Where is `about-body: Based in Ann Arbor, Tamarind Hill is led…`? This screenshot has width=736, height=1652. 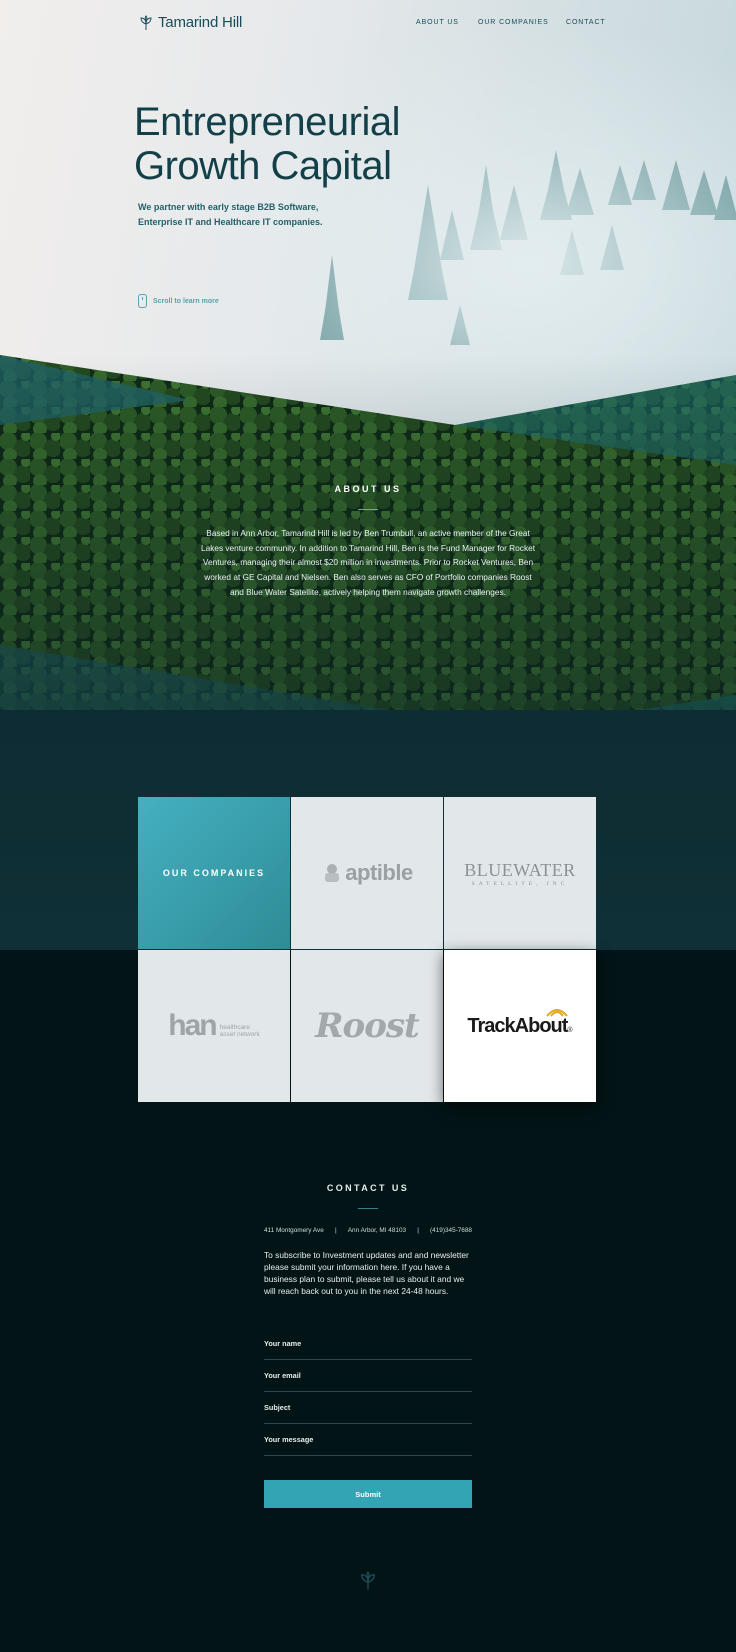 about-body: Based in Ann Arbor, Tamarind Hill is led… is located at coordinates (368, 562).